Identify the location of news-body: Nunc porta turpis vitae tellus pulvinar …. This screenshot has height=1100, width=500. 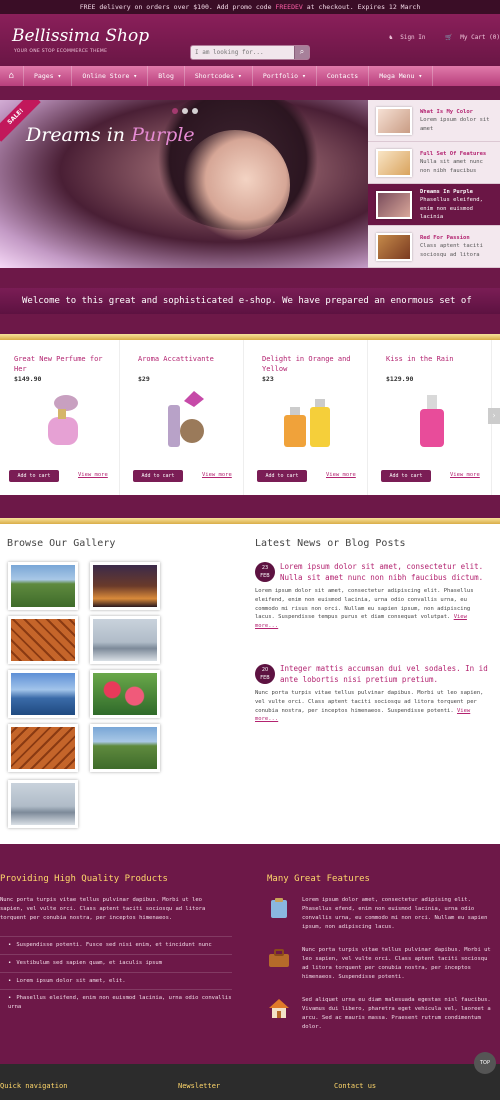
(369, 702).